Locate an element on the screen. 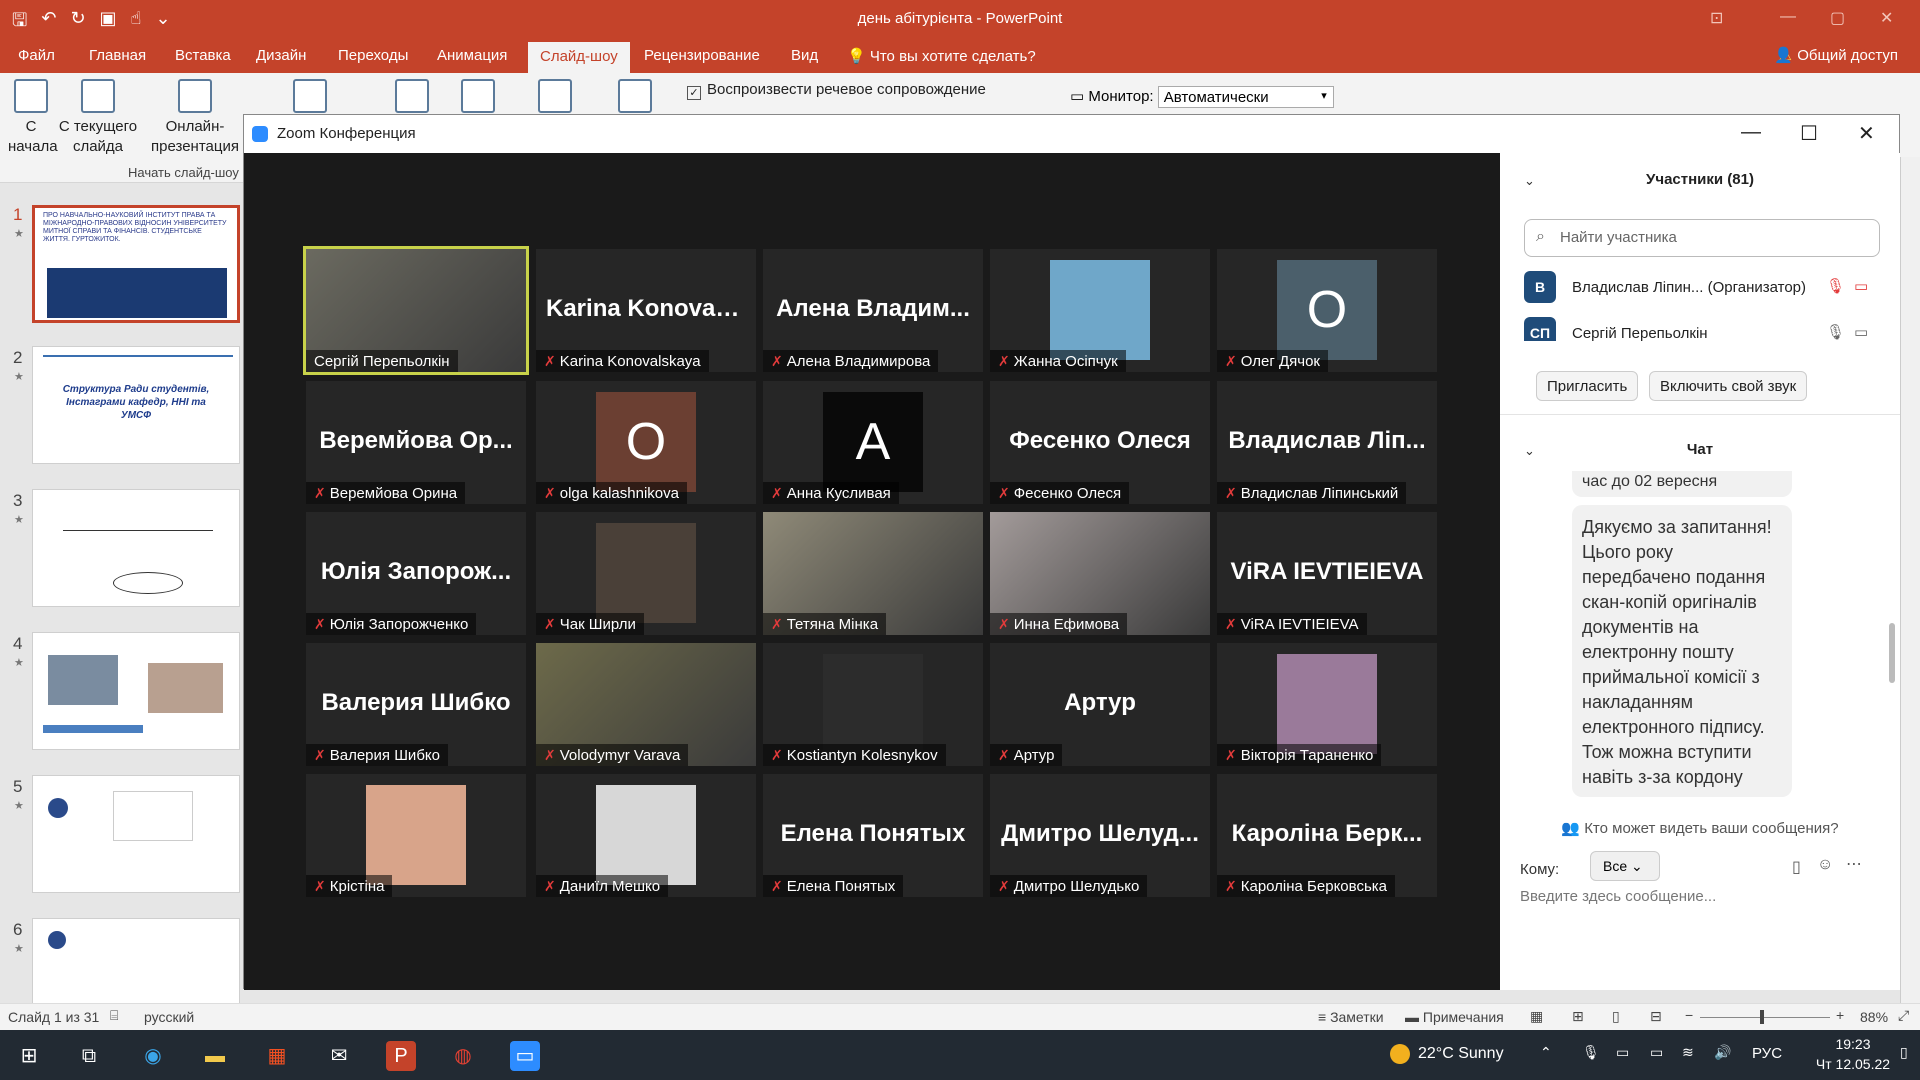  zoom-out-icon: − is located at coordinates (1689, 1015).